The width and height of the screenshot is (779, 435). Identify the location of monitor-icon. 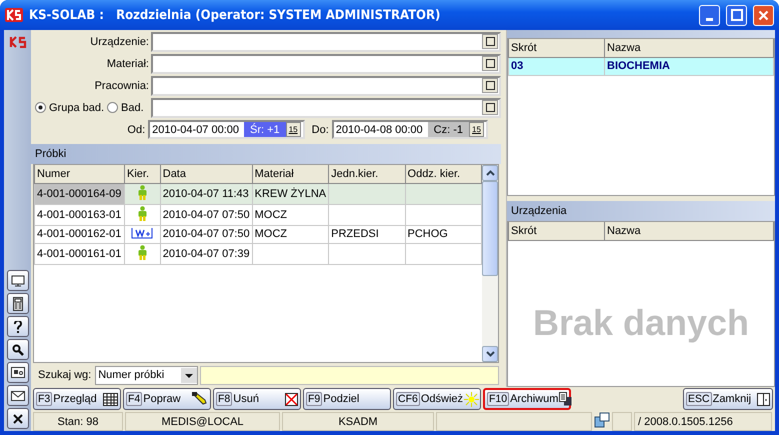
(17, 280).